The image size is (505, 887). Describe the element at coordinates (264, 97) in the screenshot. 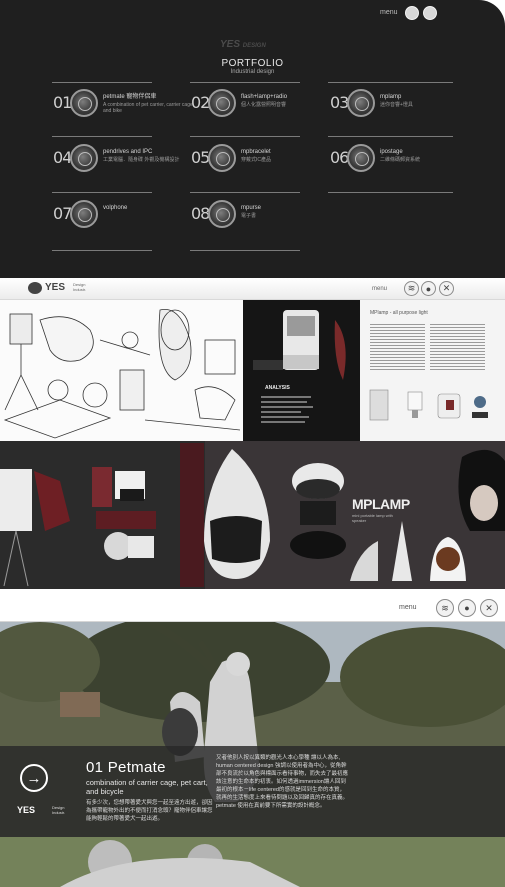

I see `item-label: flash+lamp+radio` at that location.